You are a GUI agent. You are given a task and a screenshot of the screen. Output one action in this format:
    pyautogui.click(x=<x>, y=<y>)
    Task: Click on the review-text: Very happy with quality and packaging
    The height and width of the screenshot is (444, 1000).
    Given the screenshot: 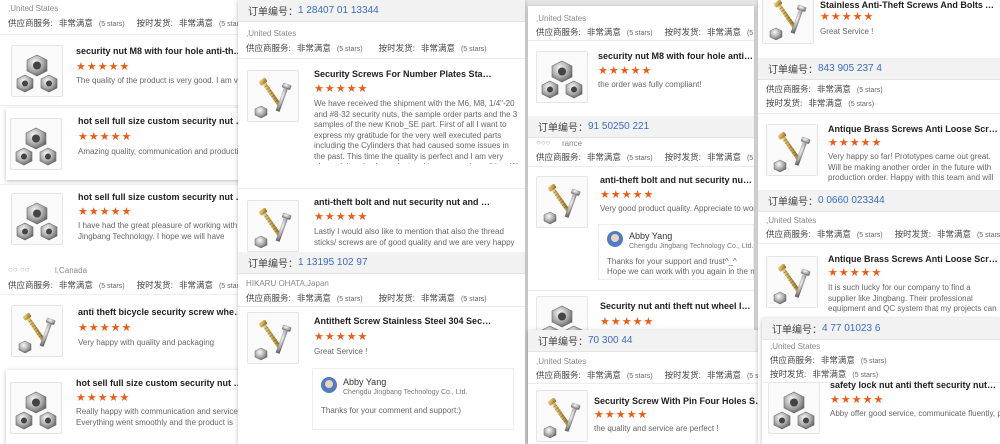 What is the action you would take?
    pyautogui.click(x=146, y=342)
    